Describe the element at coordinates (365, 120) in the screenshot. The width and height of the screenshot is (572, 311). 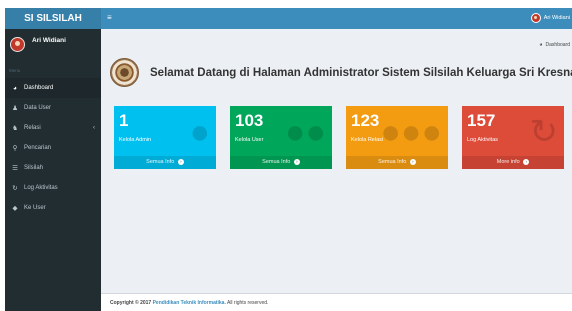
I see `box-count: 123` at that location.